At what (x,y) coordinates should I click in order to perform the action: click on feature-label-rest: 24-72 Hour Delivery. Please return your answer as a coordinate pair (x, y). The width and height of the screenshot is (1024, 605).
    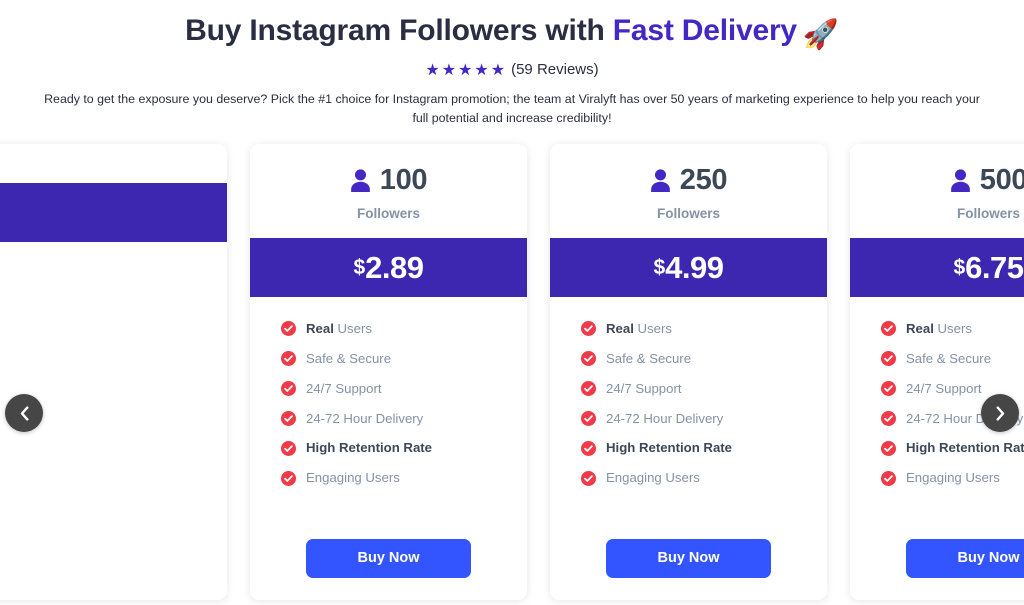
    Looking at the image, I should click on (665, 418).